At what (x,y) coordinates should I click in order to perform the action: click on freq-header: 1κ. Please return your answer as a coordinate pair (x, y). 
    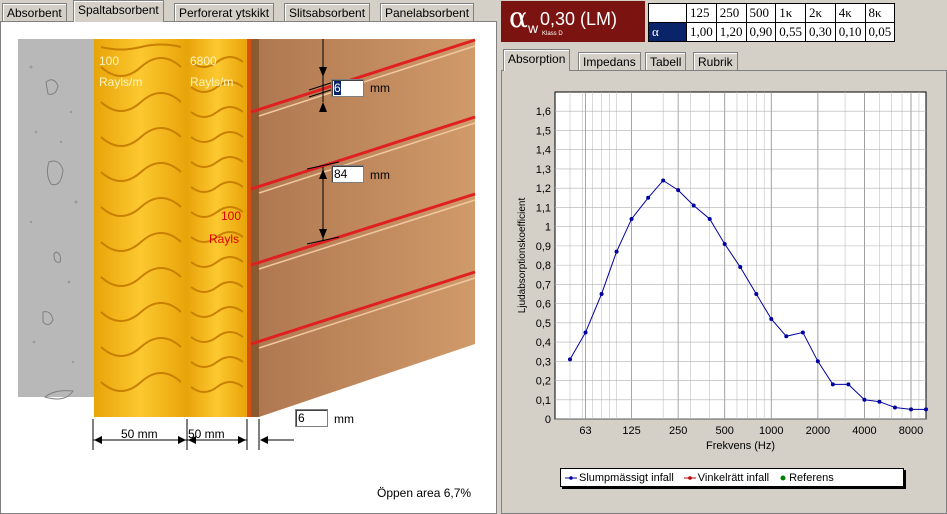
    Looking at the image, I should click on (790, 13).